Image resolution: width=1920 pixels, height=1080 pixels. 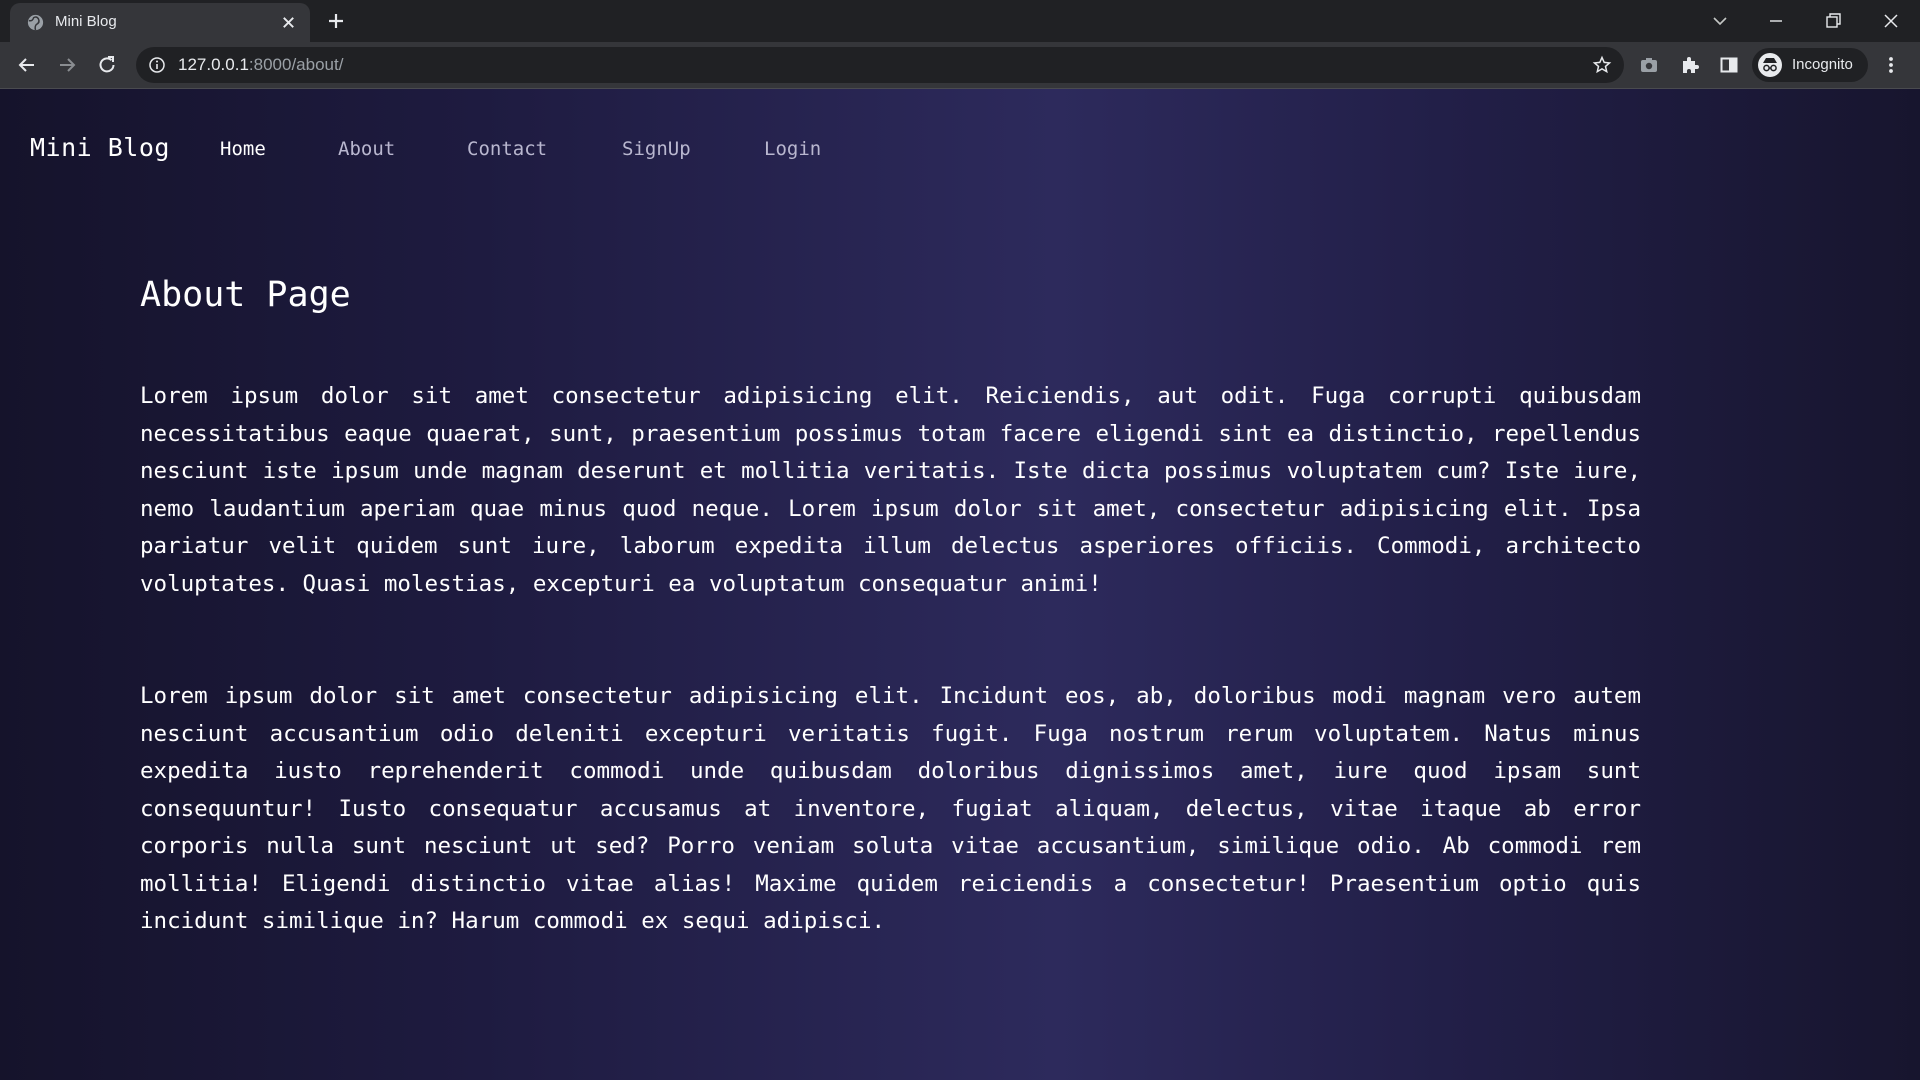 What do you see at coordinates (288, 22) in the screenshot?
I see `close-icon` at bounding box center [288, 22].